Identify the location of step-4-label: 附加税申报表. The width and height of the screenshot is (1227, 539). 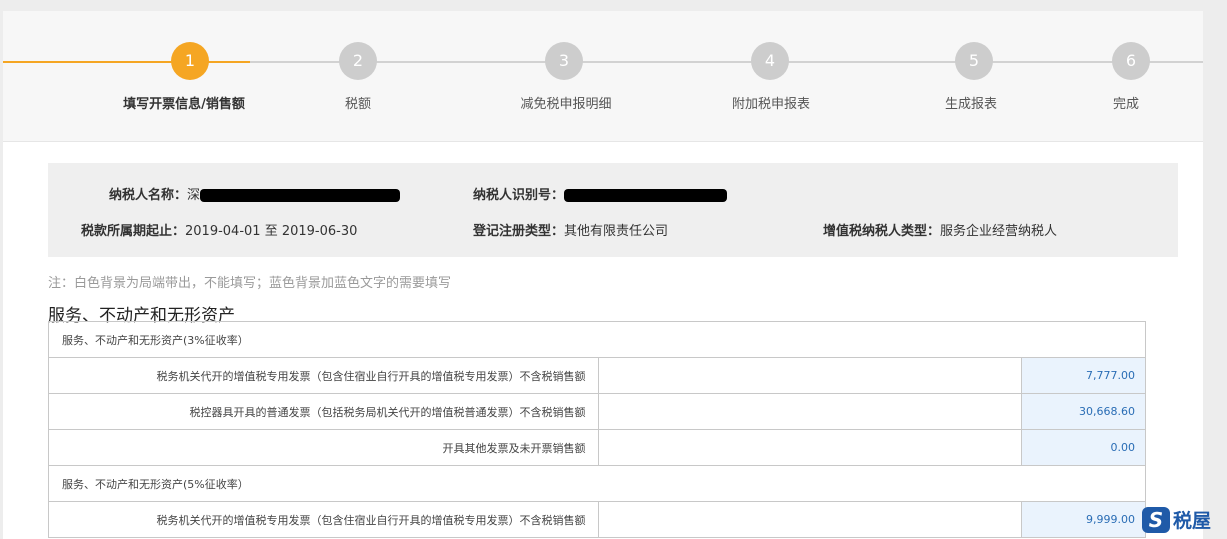
(771, 104).